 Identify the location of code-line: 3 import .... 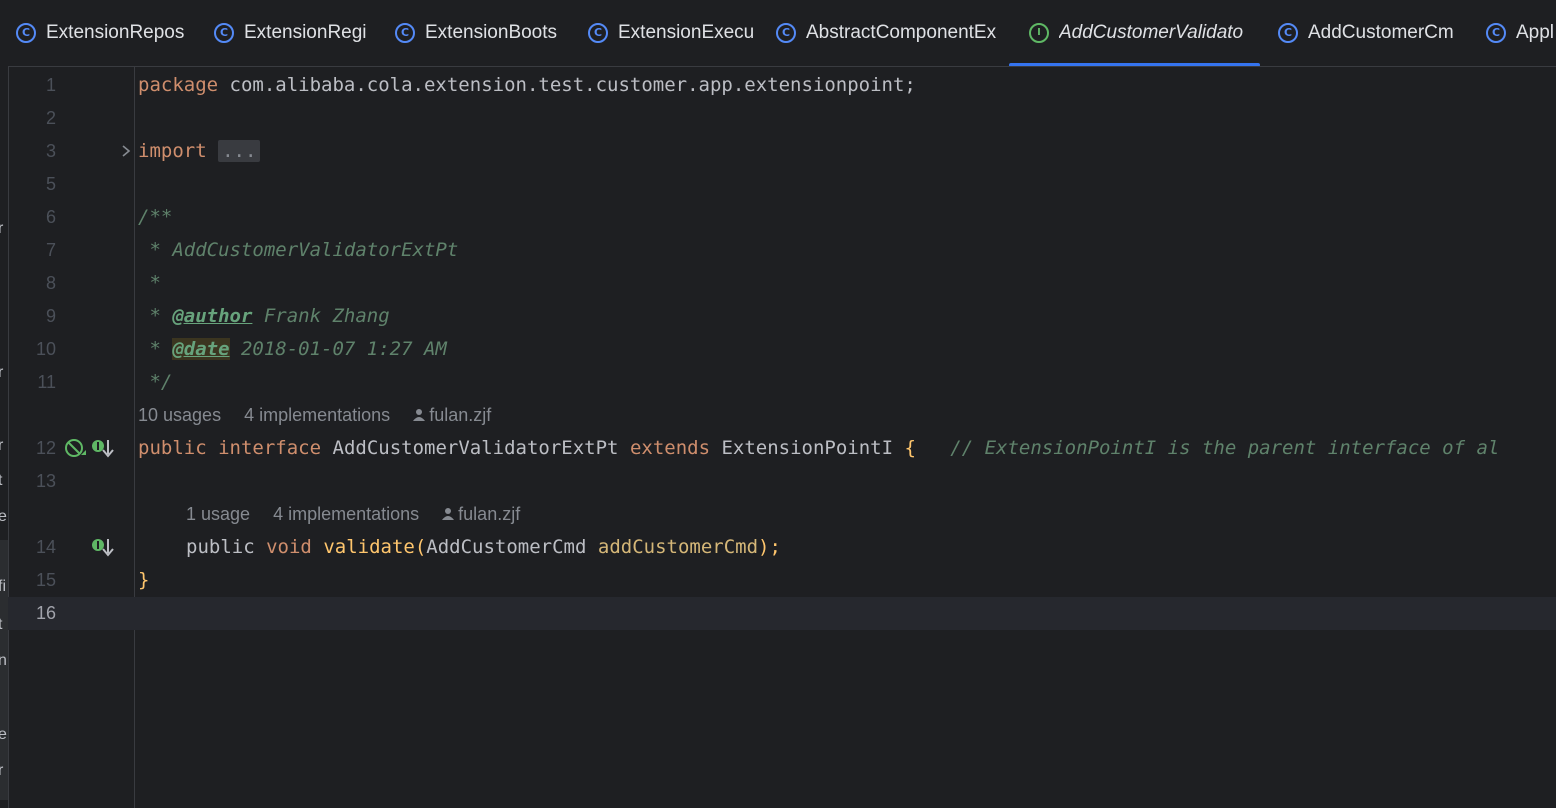
(782, 151).